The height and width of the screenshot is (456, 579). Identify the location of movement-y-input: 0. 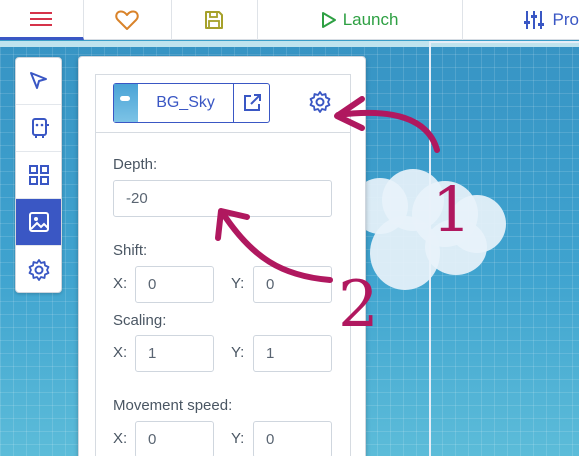
(292, 438).